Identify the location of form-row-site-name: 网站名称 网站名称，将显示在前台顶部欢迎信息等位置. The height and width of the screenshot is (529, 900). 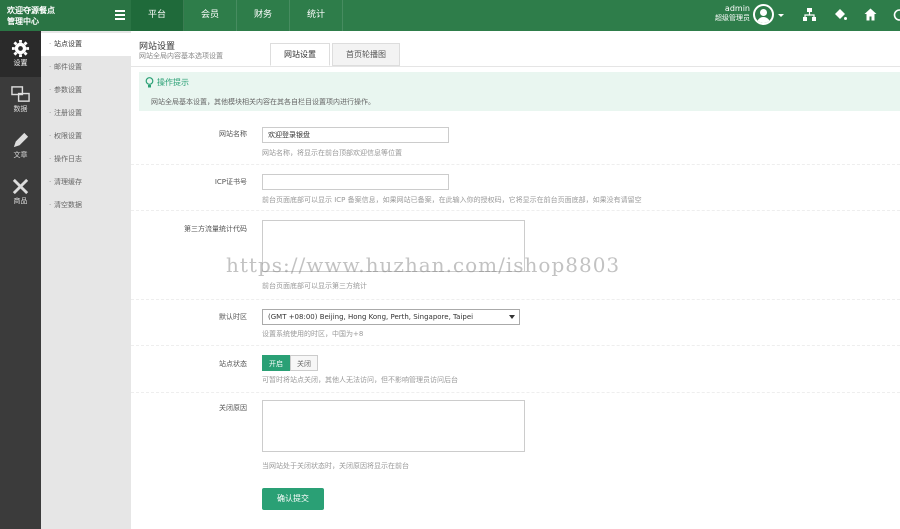
(515, 142).